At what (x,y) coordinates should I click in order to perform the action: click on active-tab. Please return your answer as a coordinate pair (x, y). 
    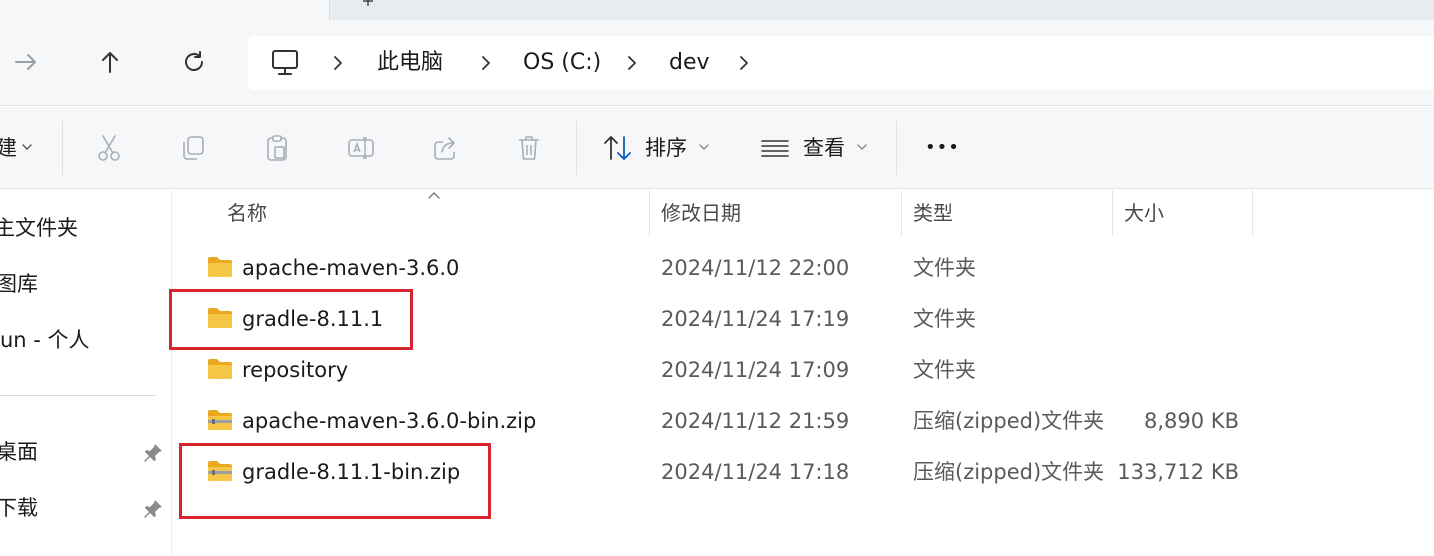
    Looking at the image, I should click on (165, 10).